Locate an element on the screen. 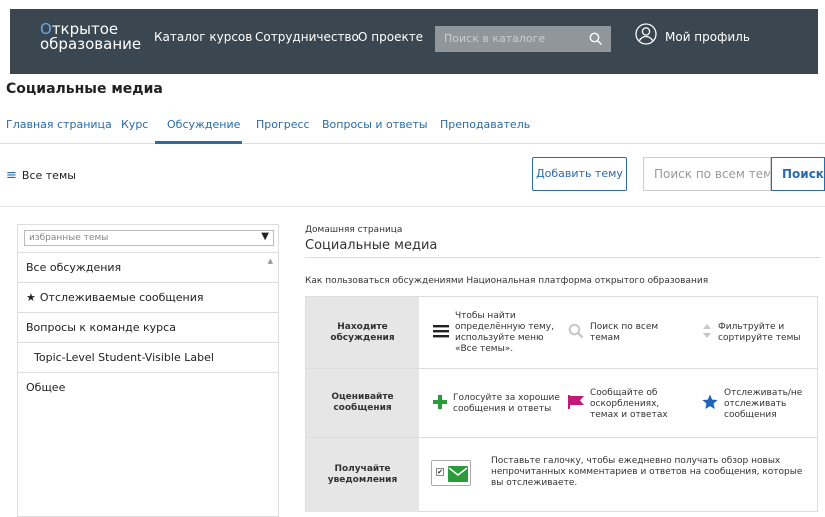 This screenshot has height=517, width=825. profile-label: Мой профиль is located at coordinates (707, 37).